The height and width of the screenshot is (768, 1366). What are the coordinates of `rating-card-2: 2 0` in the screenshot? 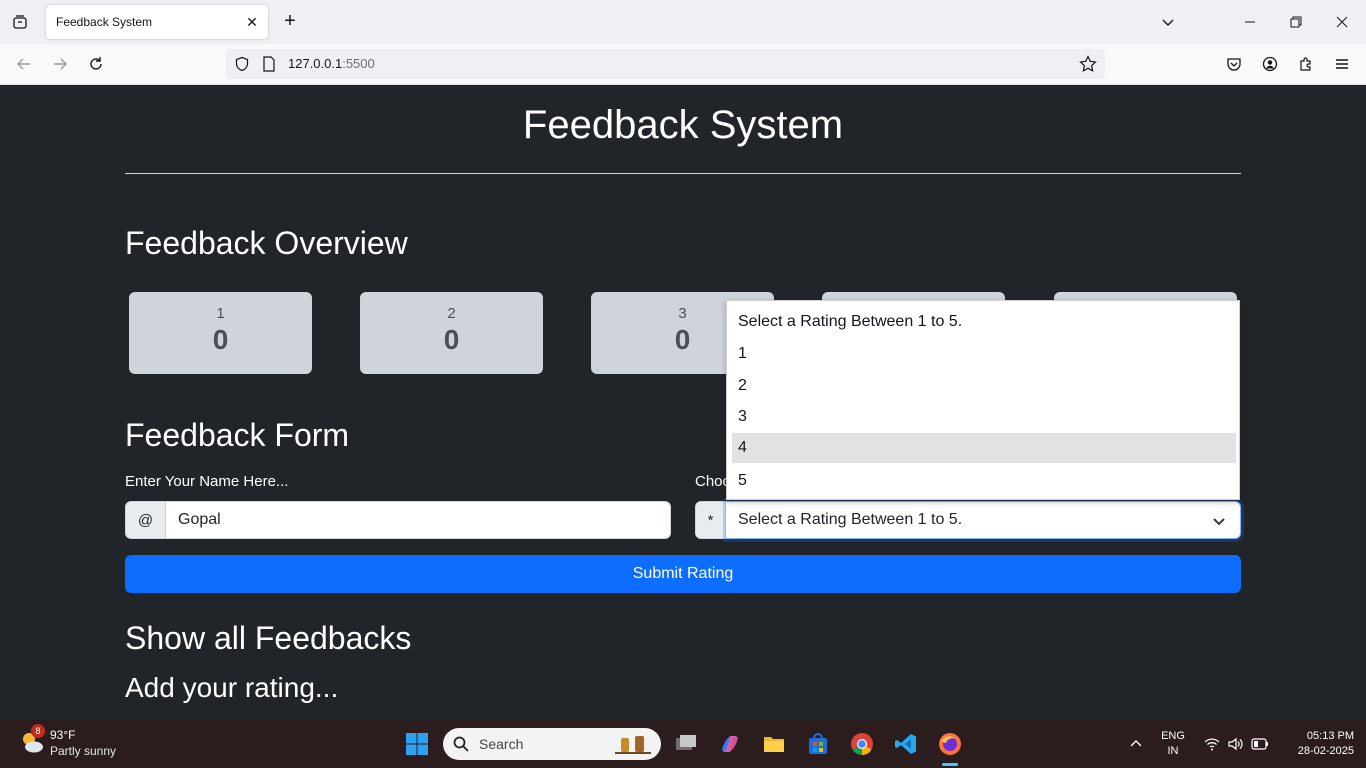 It's located at (451, 333).